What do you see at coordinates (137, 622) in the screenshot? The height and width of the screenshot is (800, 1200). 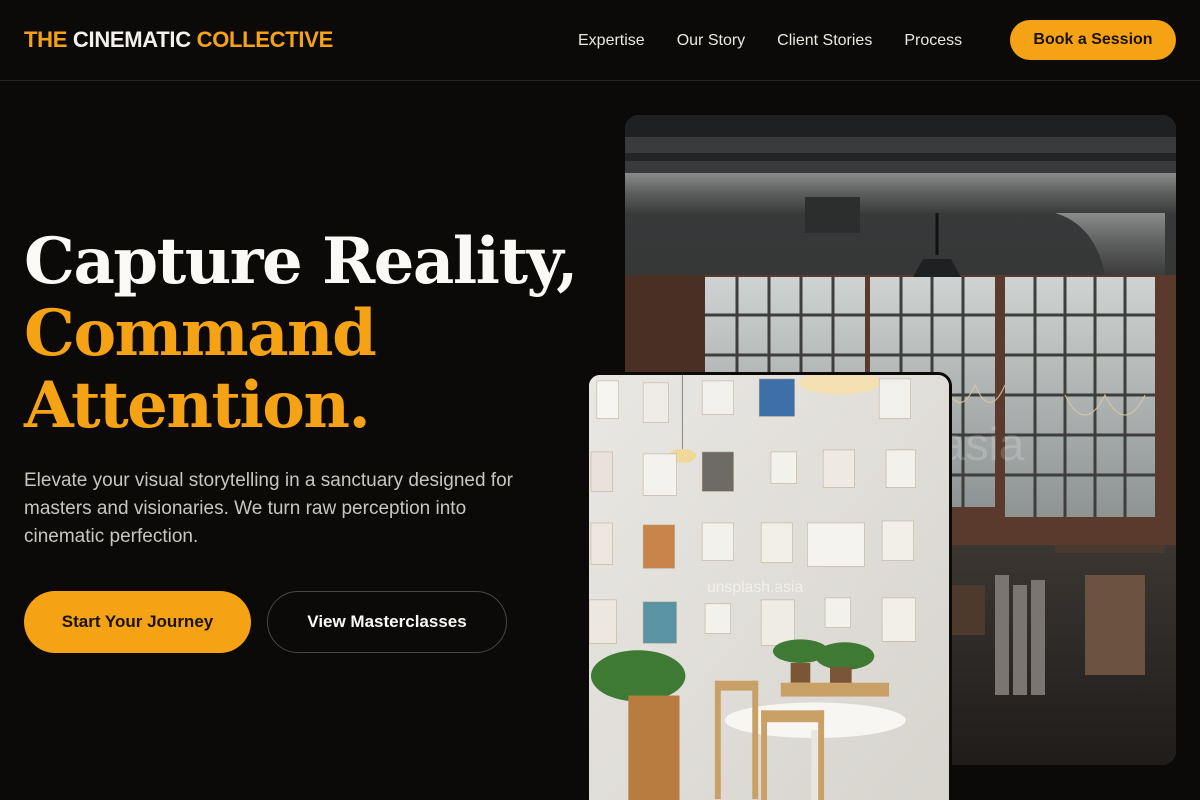 I see `start-journey-button: Start Your Journey` at bounding box center [137, 622].